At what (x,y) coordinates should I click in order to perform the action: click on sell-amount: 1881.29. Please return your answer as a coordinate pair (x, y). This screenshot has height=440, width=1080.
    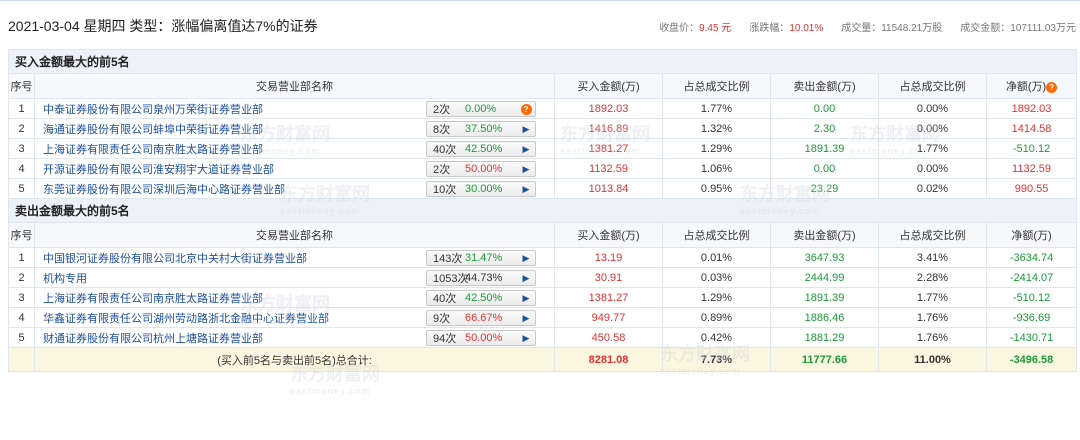
    Looking at the image, I should click on (824, 337).